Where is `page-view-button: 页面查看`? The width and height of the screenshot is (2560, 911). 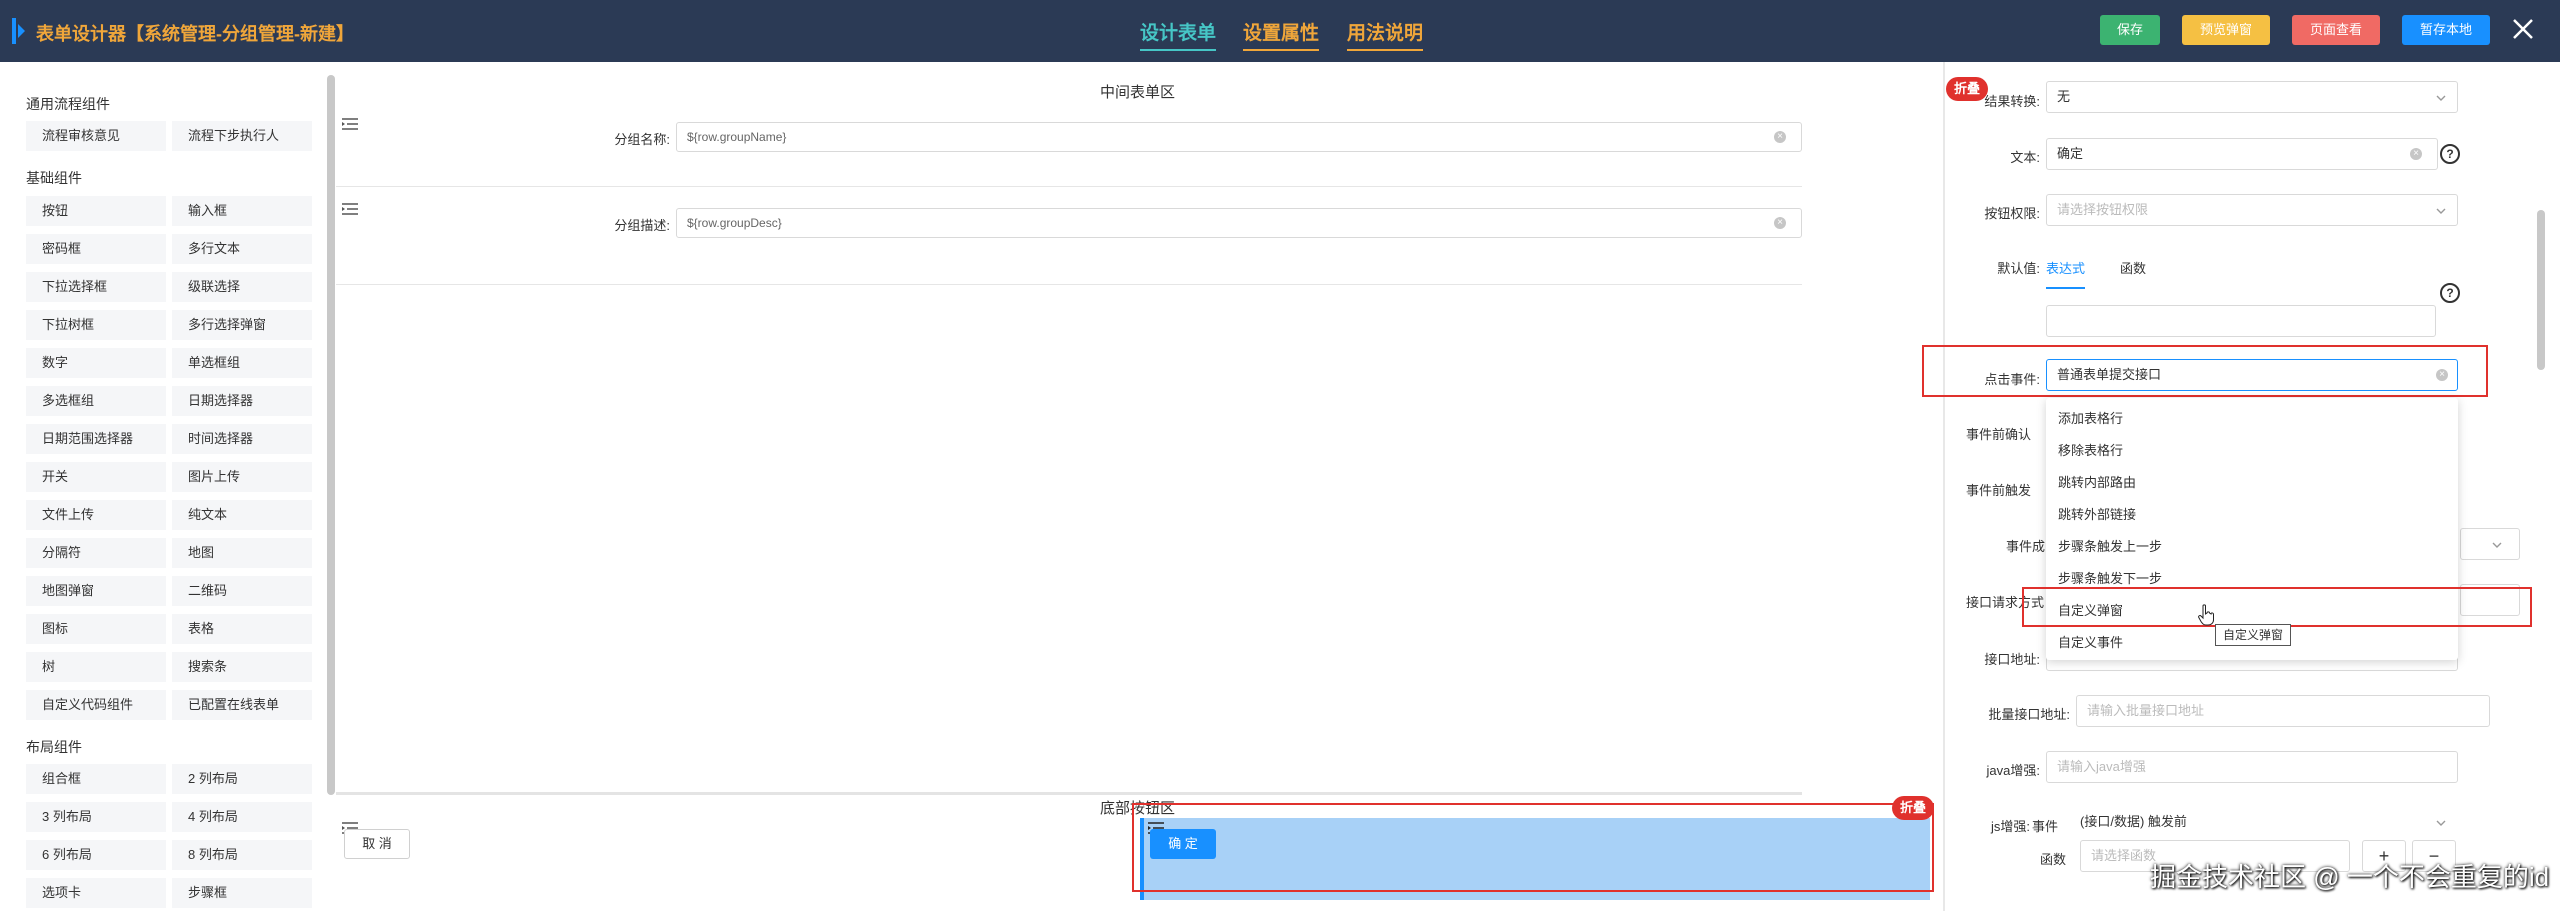
page-view-button: 页面查看 is located at coordinates (2336, 30).